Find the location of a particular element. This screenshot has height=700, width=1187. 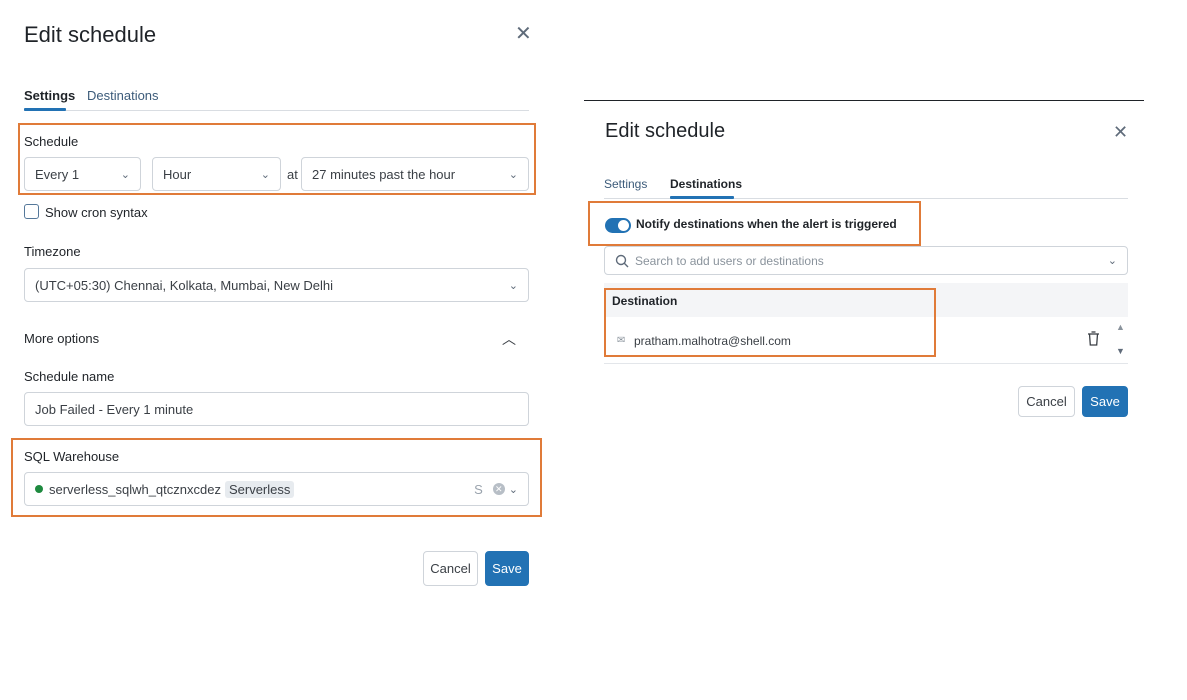

clear-icon: ✕ is located at coordinates (498, 489).